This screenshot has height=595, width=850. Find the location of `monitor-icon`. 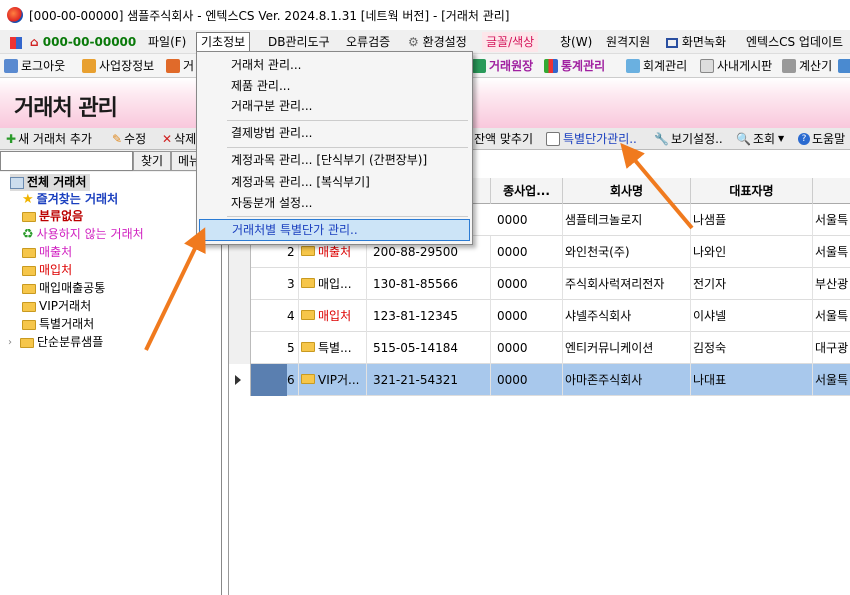

monitor-icon is located at coordinates (672, 42).